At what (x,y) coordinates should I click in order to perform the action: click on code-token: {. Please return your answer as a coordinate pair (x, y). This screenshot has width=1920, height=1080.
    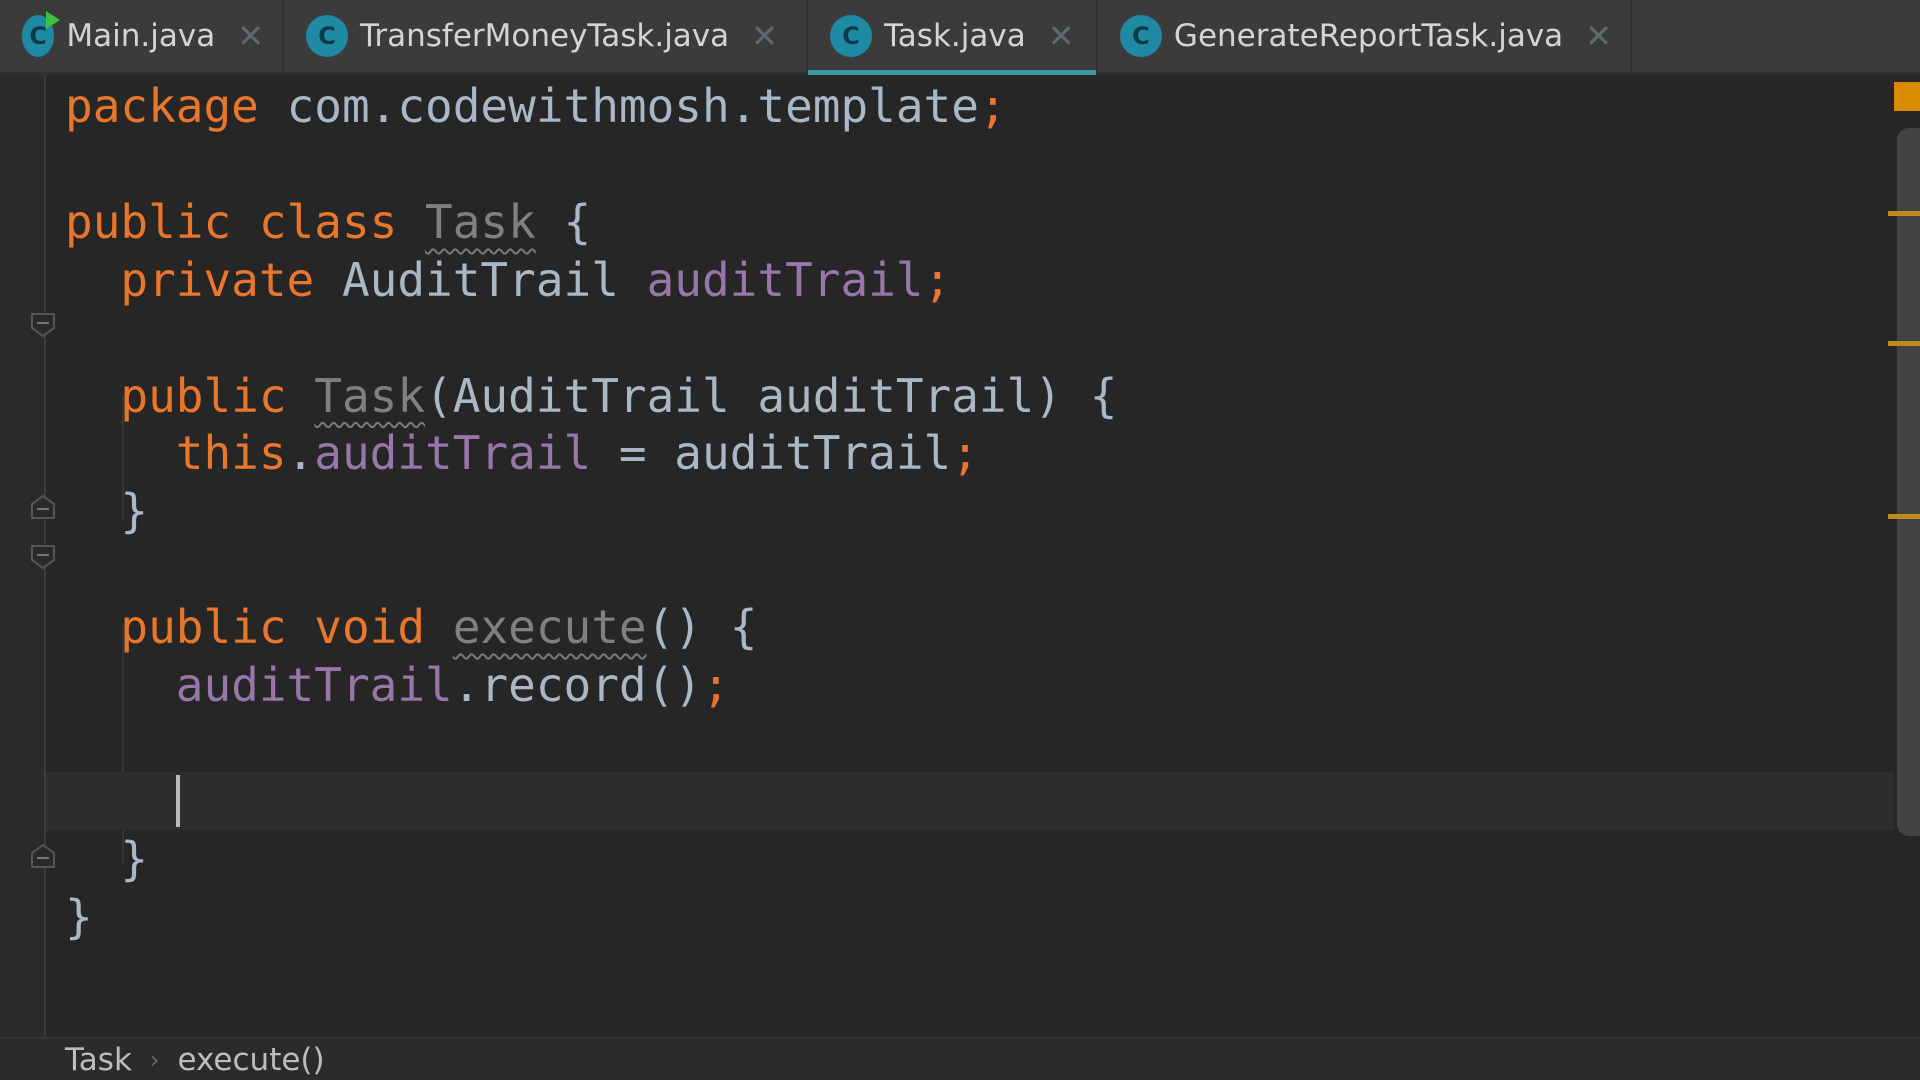
    Looking at the image, I should click on (563, 221).